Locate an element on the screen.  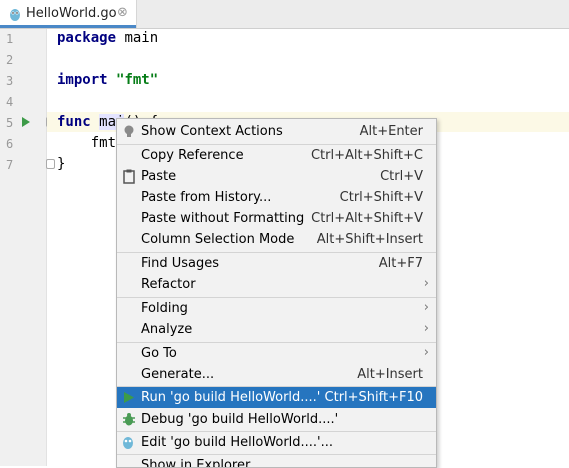
keyword: import is located at coordinates (82, 80).